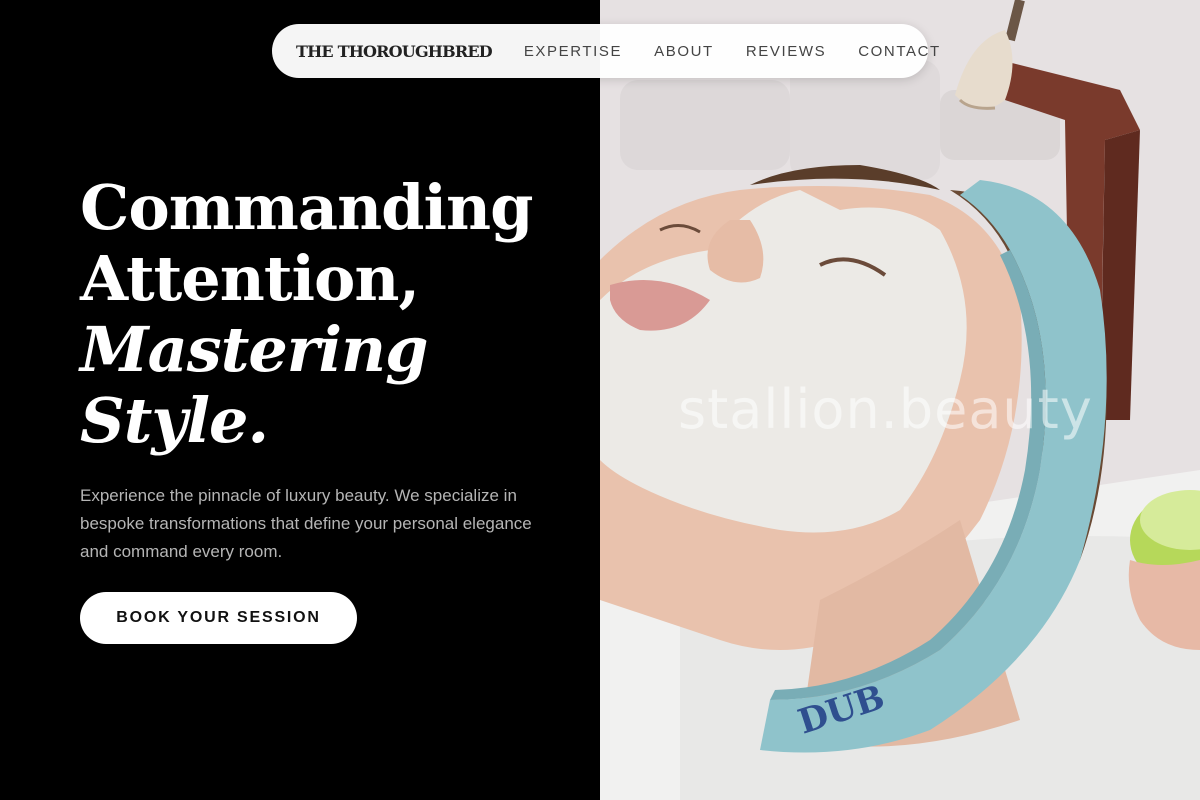  I want to click on watermark: stallion.beauty, so click(885, 409).